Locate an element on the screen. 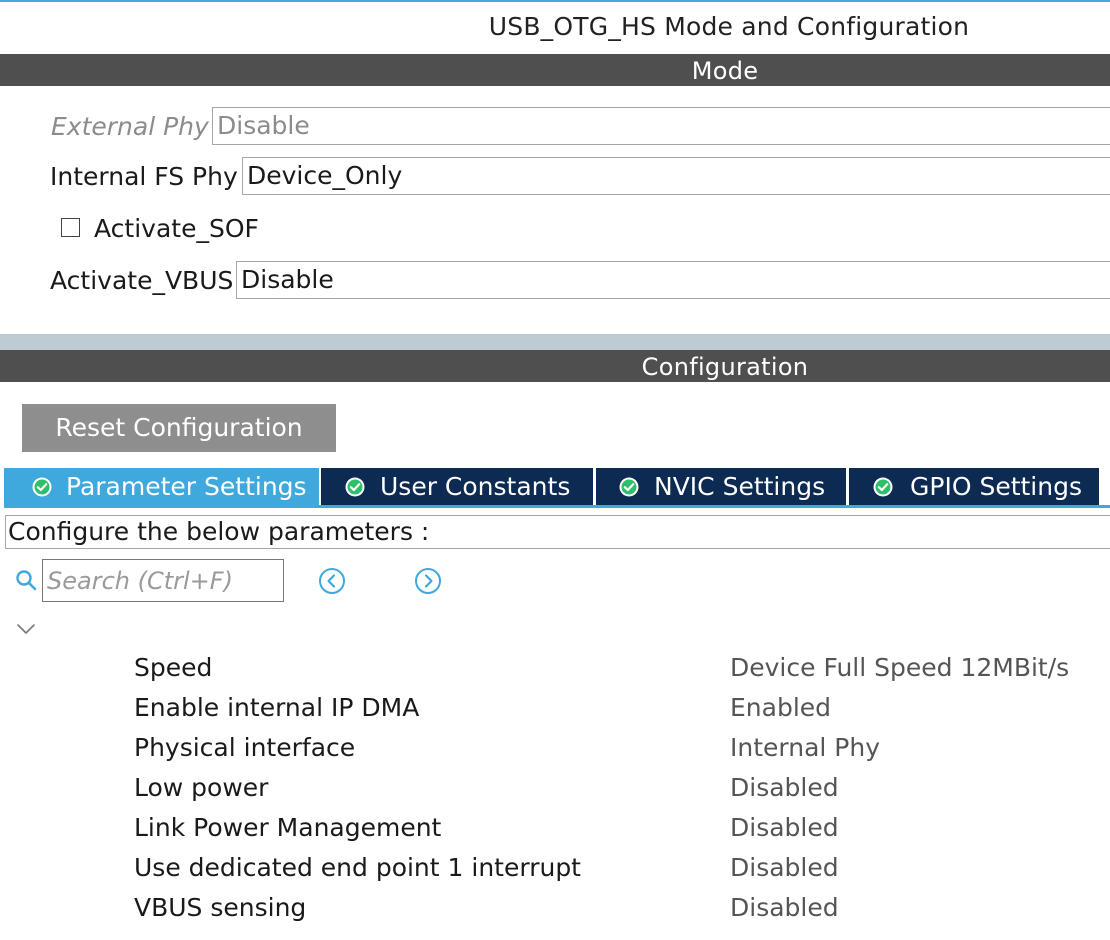 The image size is (1110, 940). tab-parameter-settings: Parameter Settings is located at coordinates (161, 487).